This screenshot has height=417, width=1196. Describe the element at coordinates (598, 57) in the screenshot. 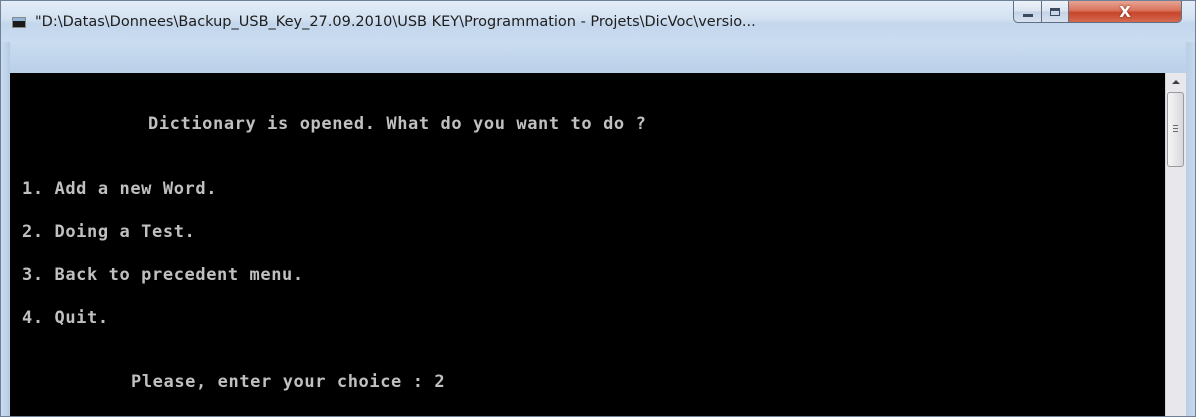

I see `window-frame-top` at that location.